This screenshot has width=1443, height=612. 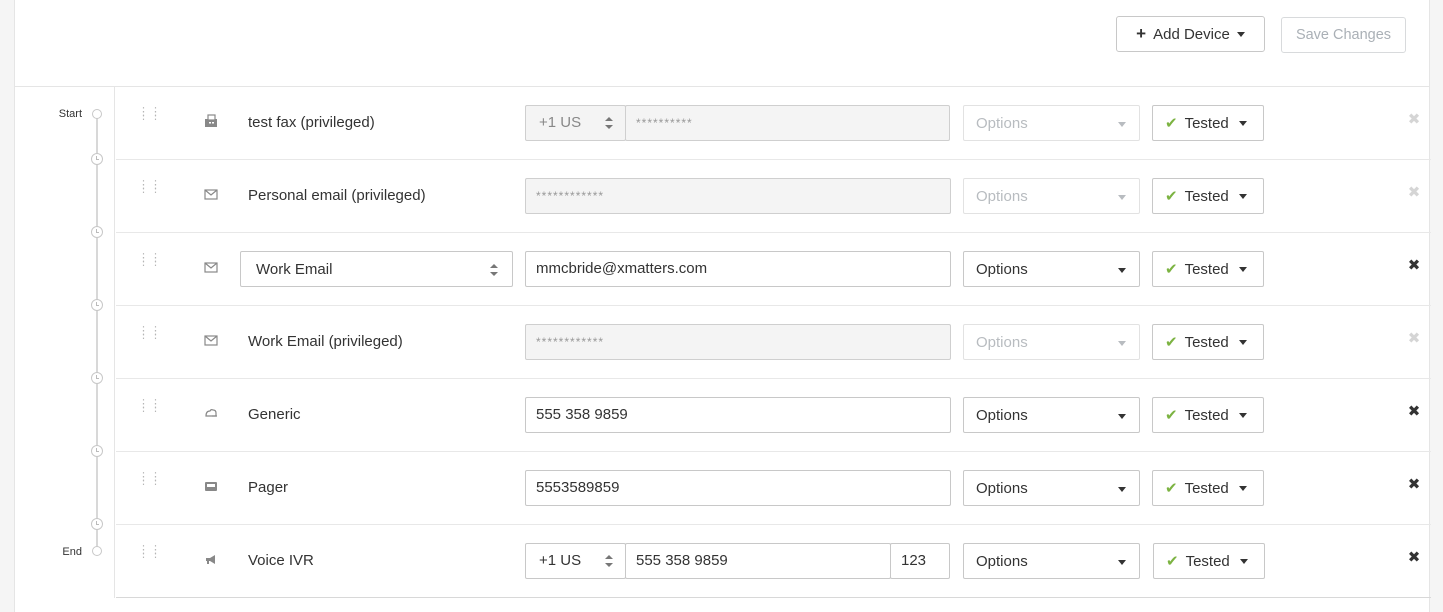 What do you see at coordinates (738, 269) in the screenshot?
I see `email-field: mmcbride@xmatters.com` at bounding box center [738, 269].